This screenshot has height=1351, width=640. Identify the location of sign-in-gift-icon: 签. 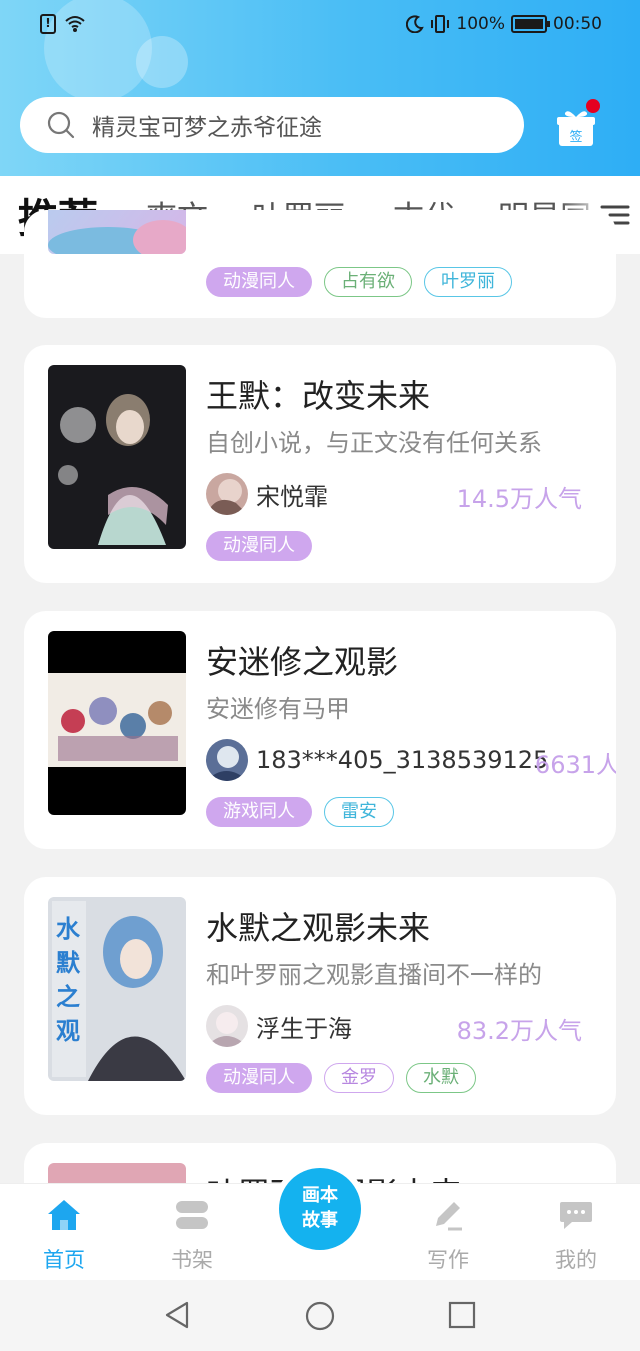
(576, 128).